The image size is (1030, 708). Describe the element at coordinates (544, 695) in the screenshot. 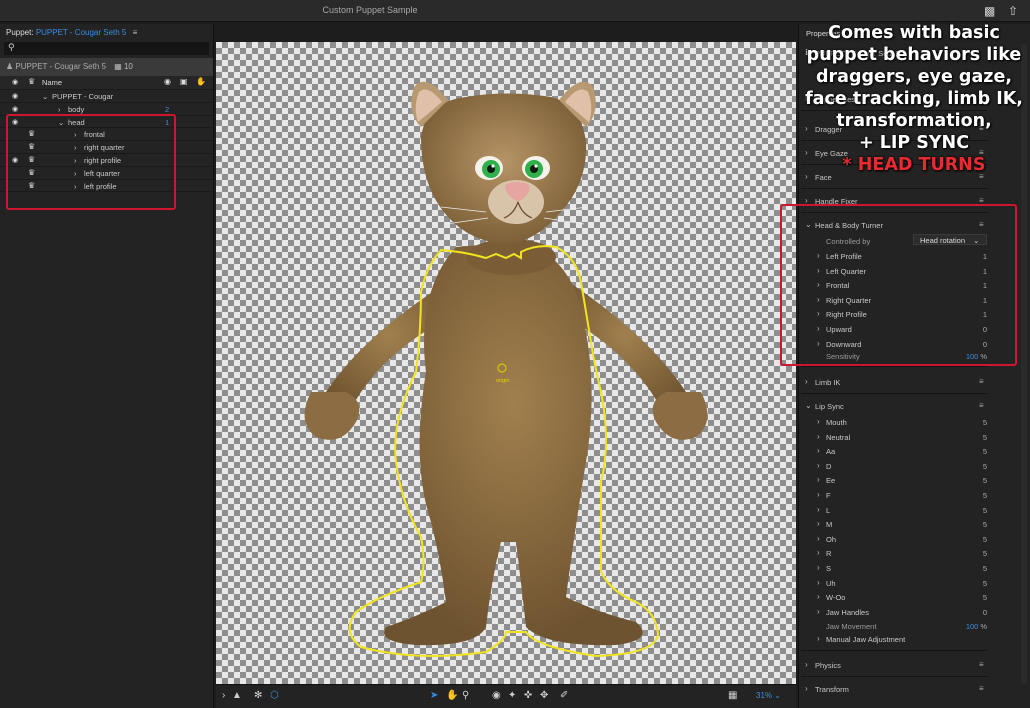

I see `transform-tool-icon: ✥` at that location.